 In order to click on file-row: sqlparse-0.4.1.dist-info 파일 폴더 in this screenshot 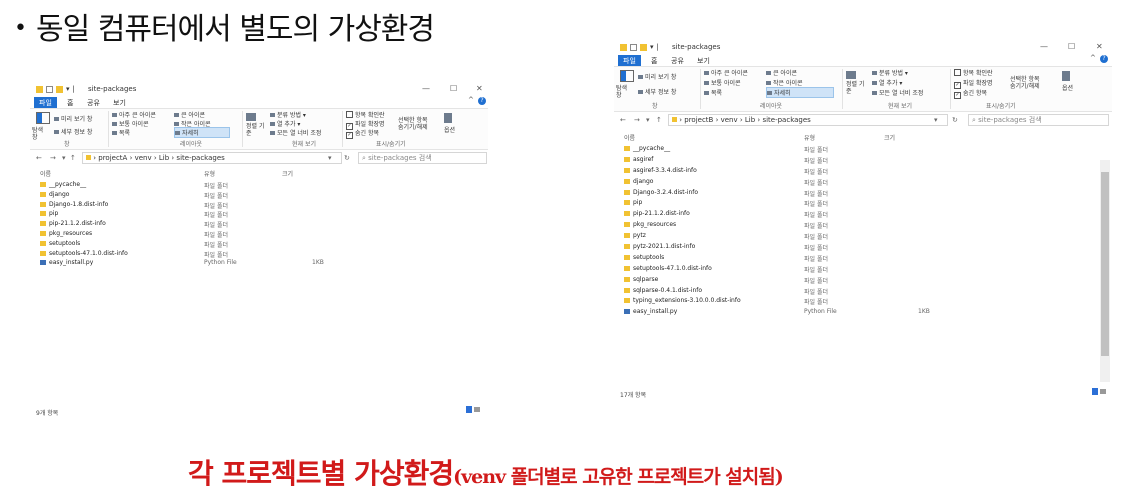, I will do `click(863, 291)`.